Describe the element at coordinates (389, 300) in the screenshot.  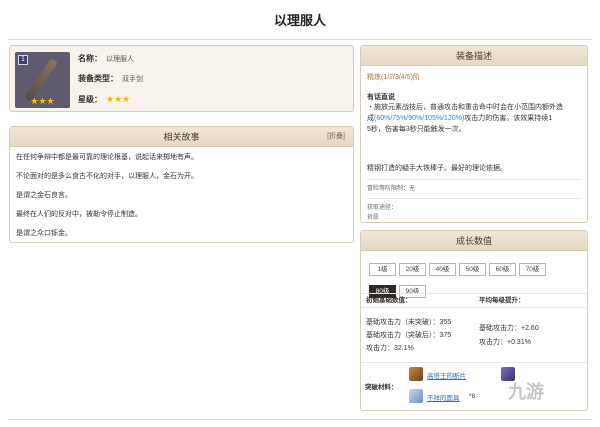
I see `base-stats-header: 初始基础数值：` at that location.